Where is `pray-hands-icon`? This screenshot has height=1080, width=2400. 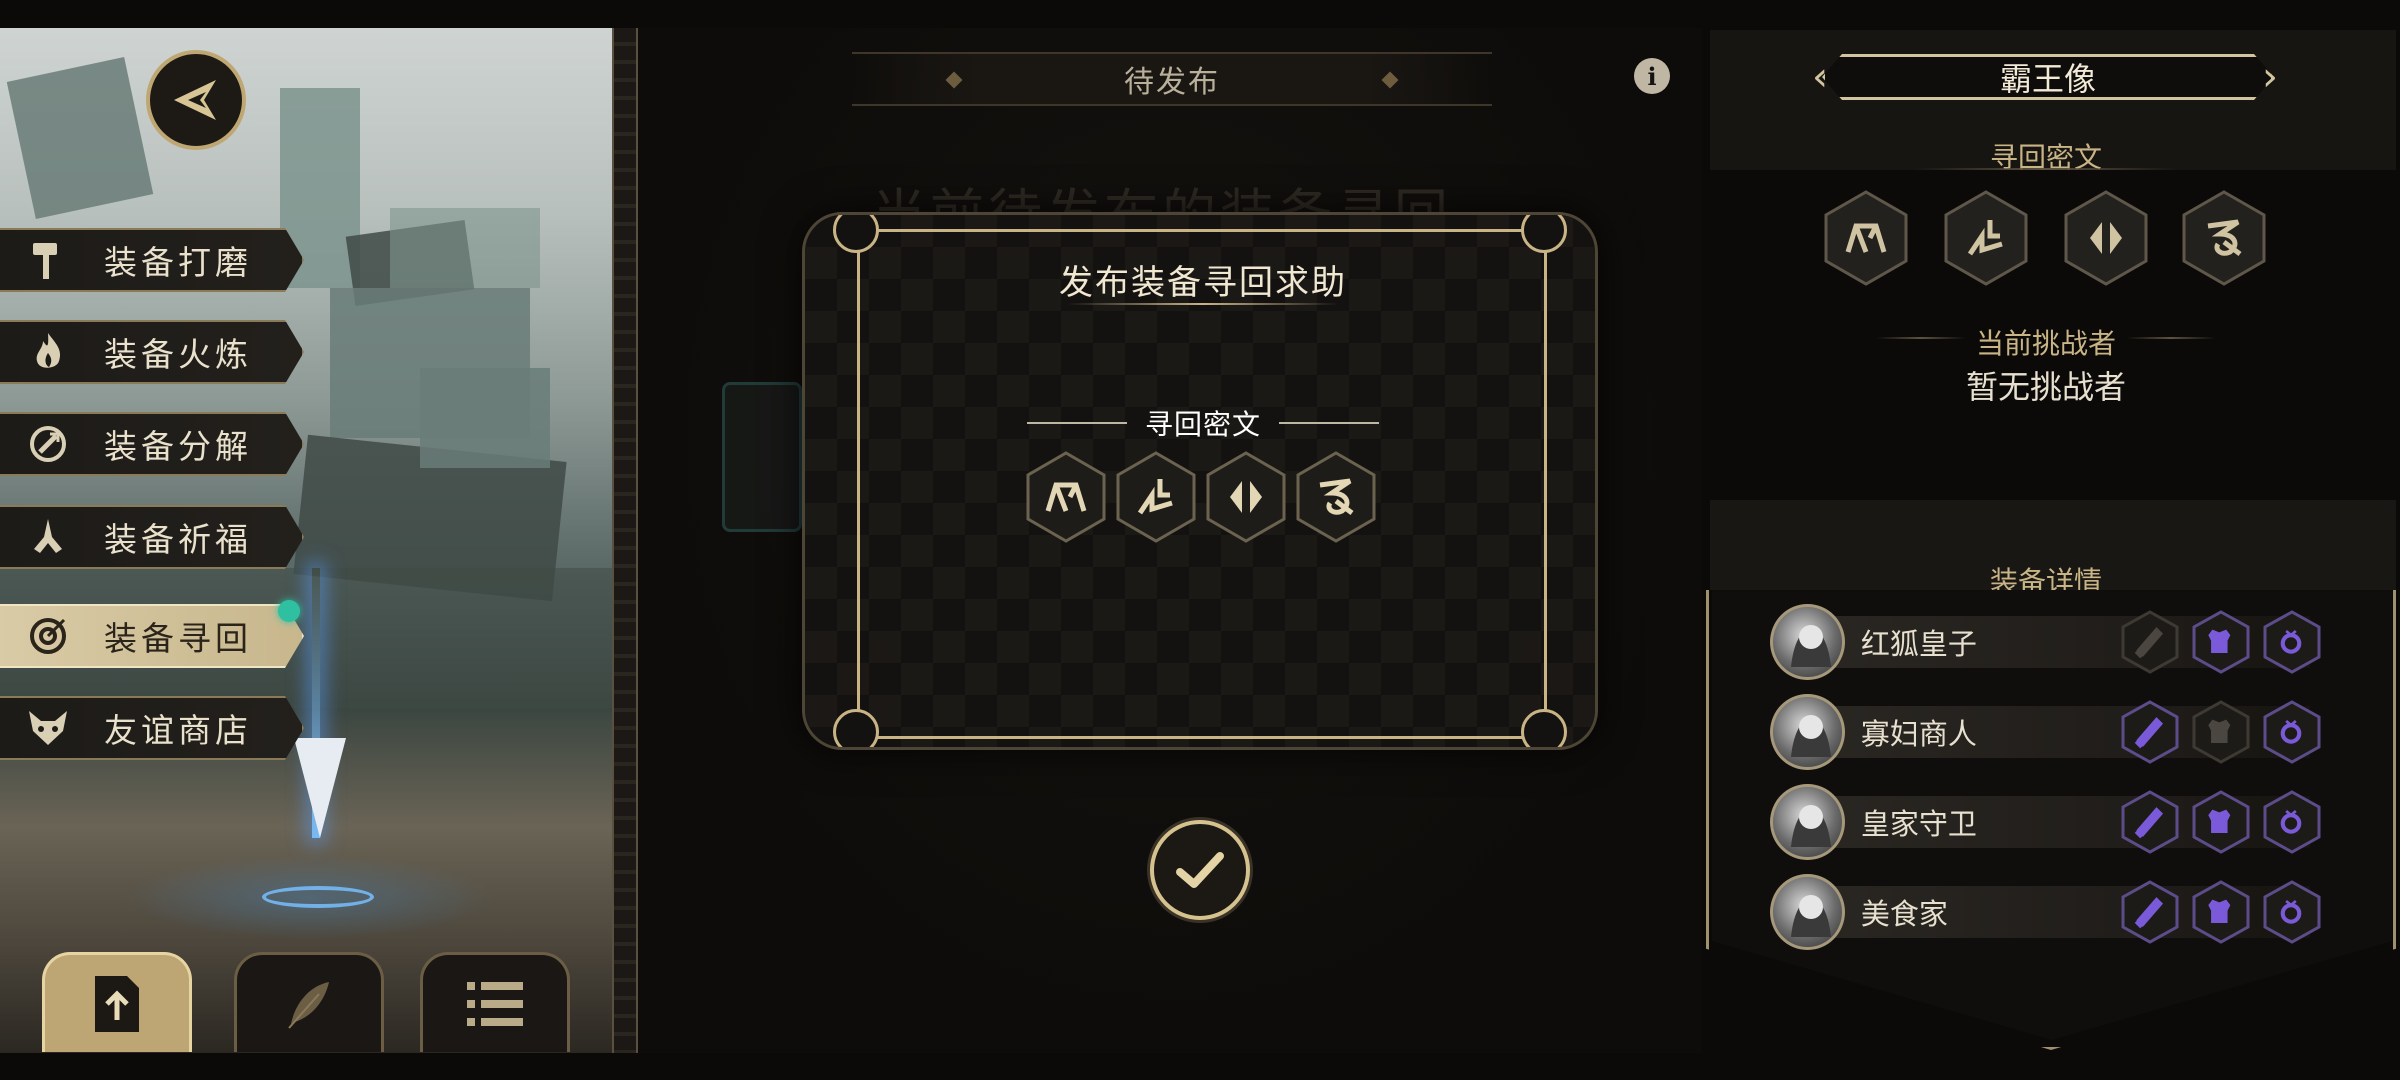
pray-hands-icon is located at coordinates (48, 537).